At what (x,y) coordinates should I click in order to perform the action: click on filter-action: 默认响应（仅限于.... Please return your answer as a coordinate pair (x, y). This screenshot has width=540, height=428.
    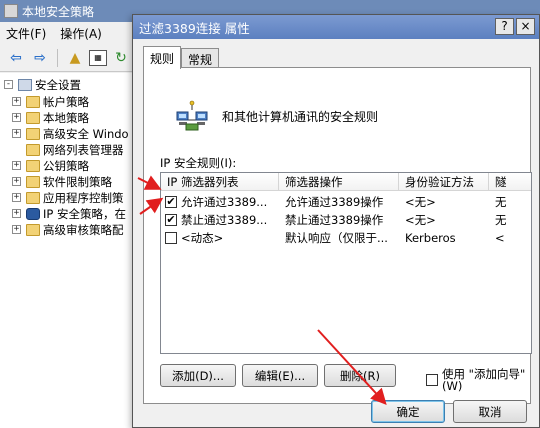
    Looking at the image, I should click on (336, 238).